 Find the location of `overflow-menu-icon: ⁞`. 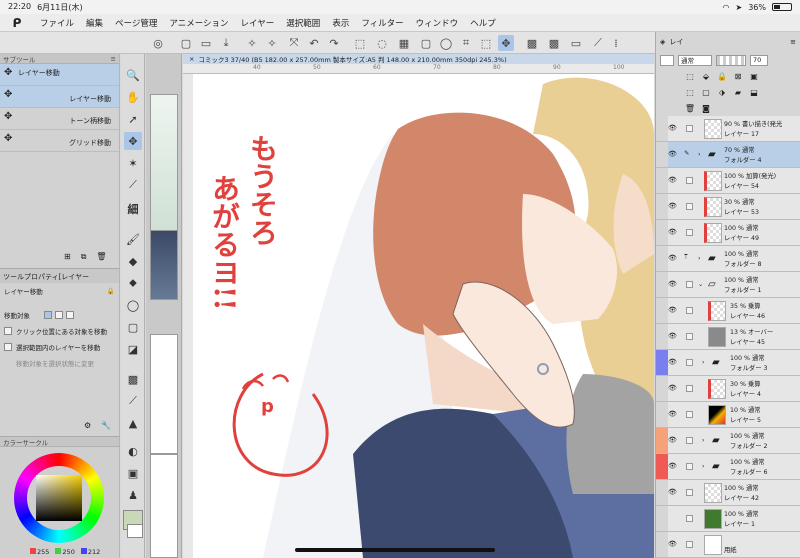

overflow-menu-icon: ⁞ is located at coordinates (616, 43).